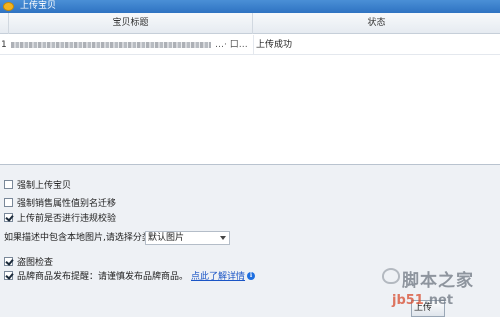 Image resolution: width=500 pixels, height=317 pixels. I want to click on column-divider, so click(253, 45).